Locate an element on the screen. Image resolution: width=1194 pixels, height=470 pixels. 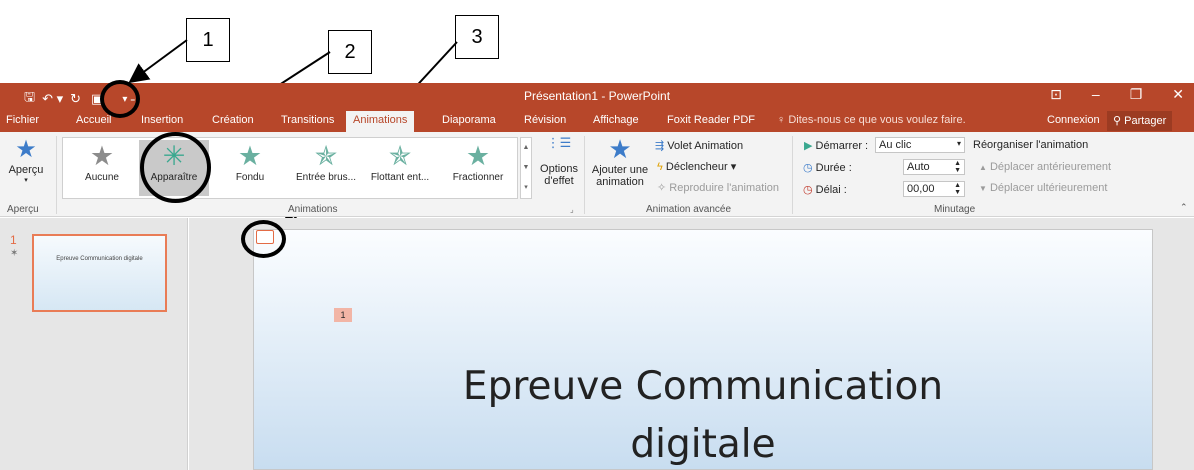
close-icon: ✕ is located at coordinates (1178, 94).